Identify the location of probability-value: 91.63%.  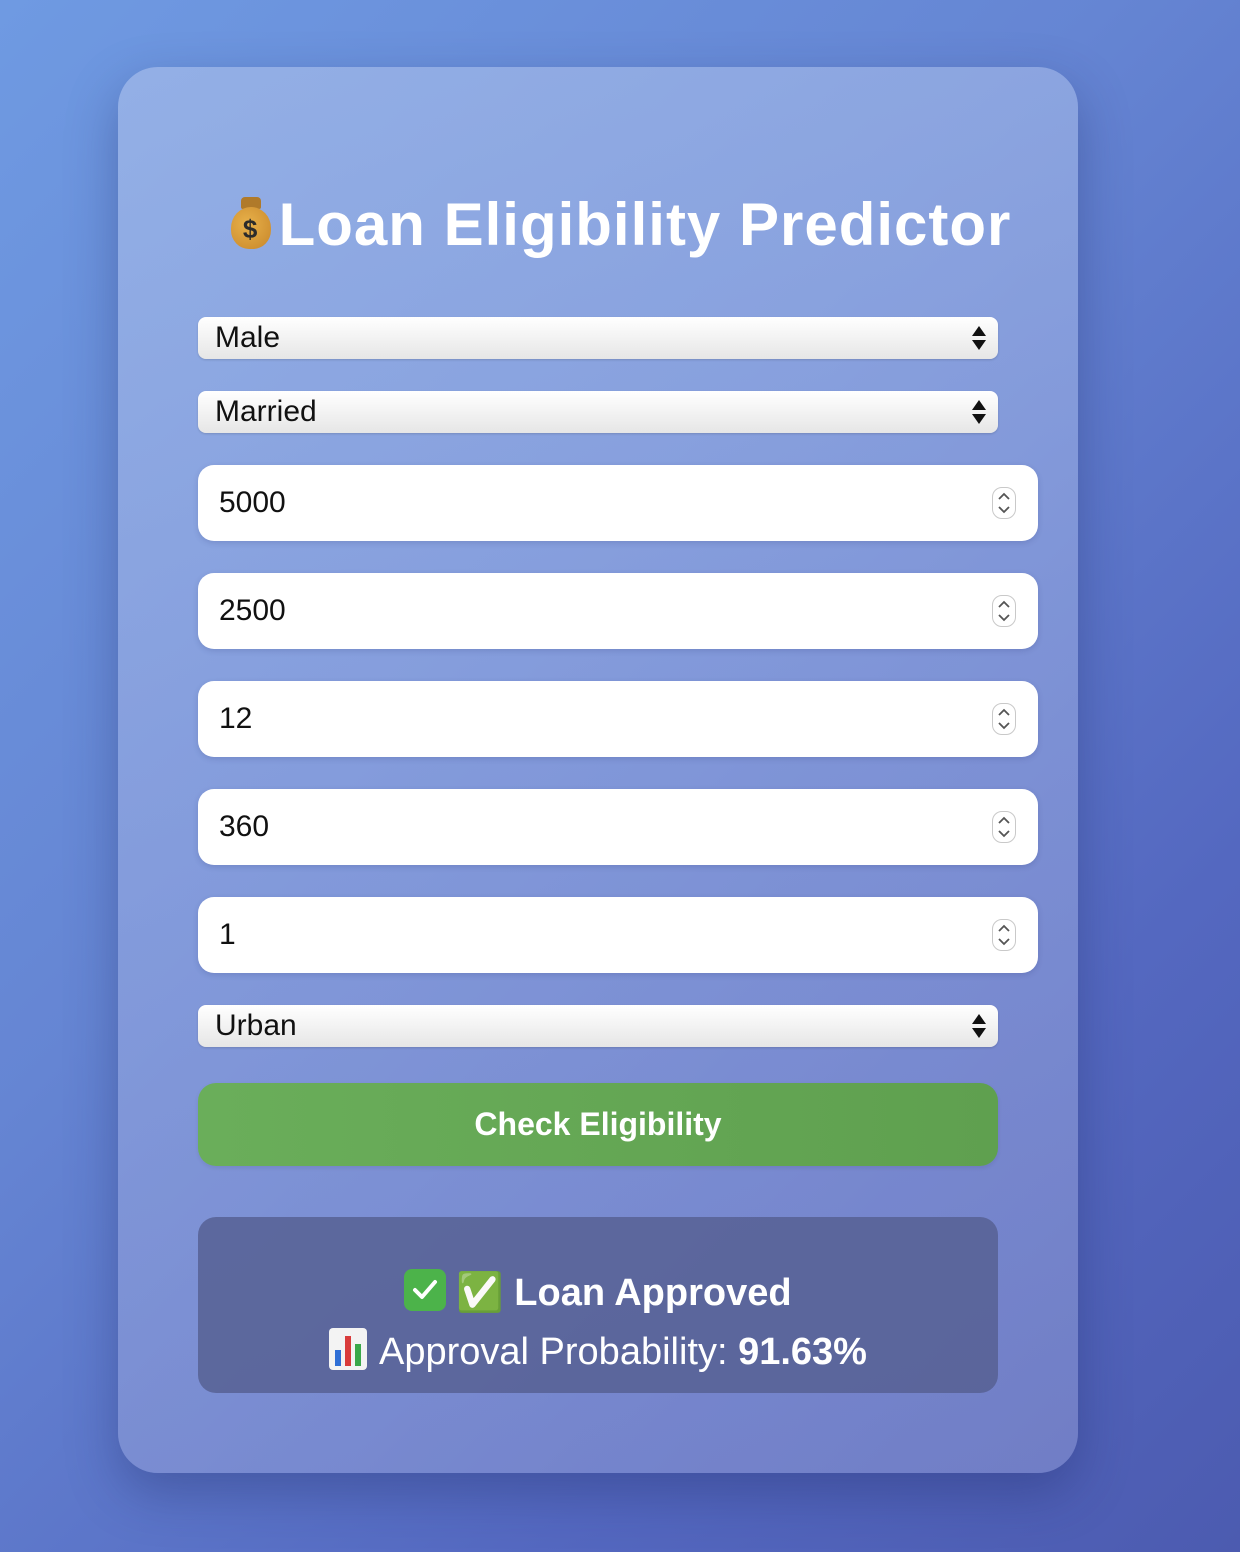
(802, 1352).